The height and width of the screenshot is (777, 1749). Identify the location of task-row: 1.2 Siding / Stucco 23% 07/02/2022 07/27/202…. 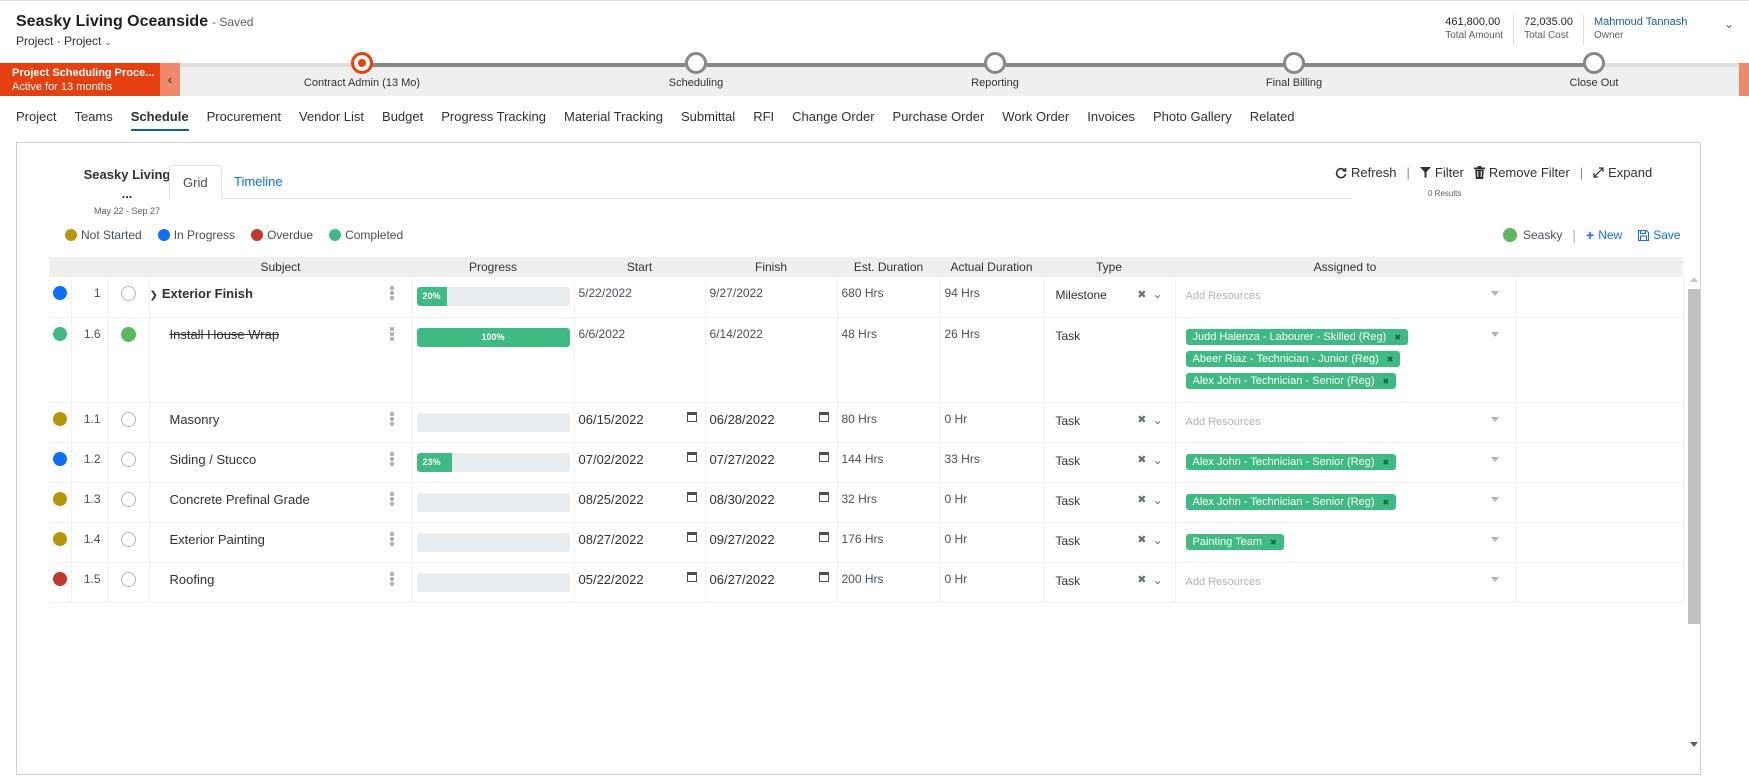
(866, 462).